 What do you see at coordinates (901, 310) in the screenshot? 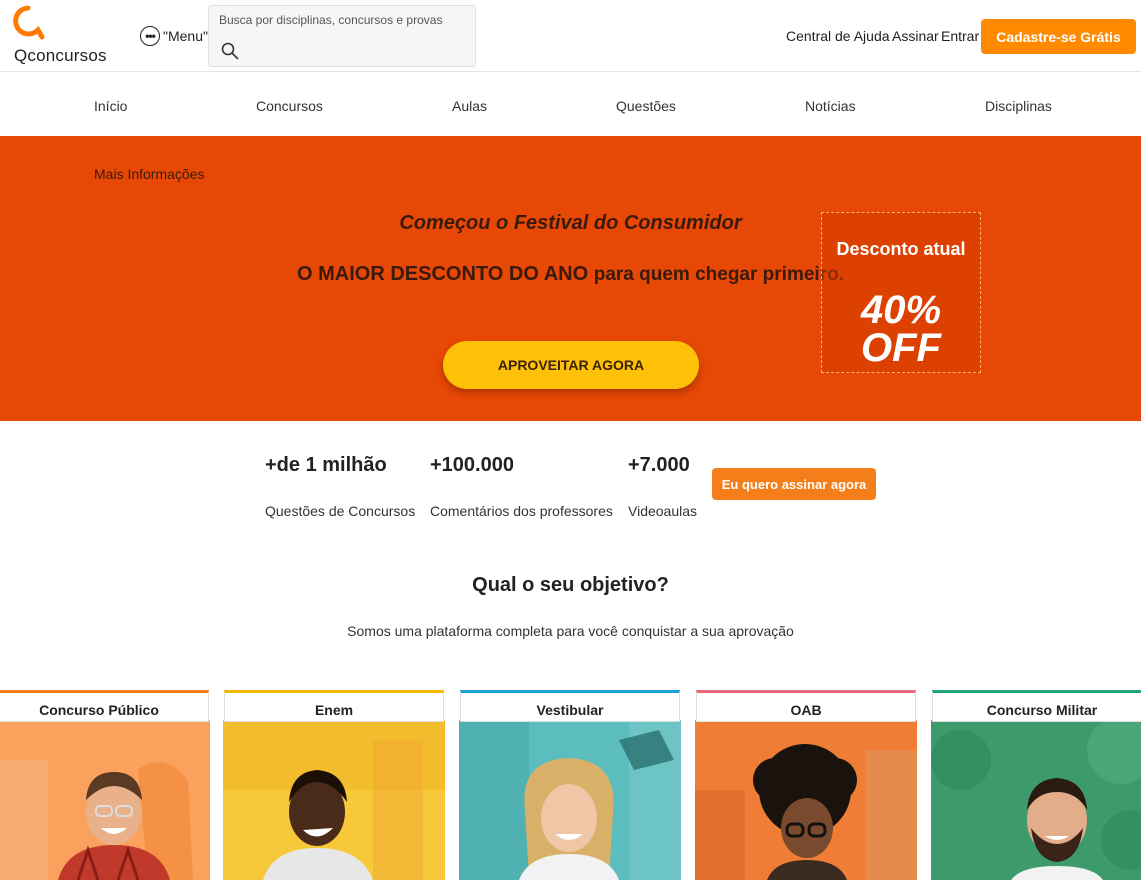
I see `discount-percent: 40%` at bounding box center [901, 310].